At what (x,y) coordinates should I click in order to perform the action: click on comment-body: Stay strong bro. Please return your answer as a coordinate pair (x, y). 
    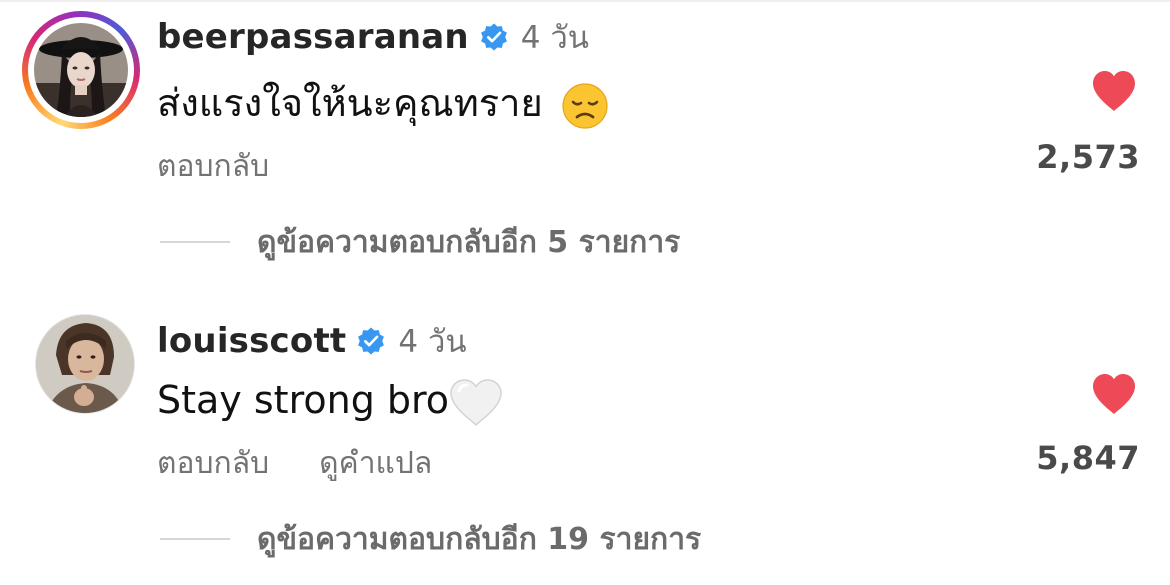
    Looking at the image, I should click on (303, 400).